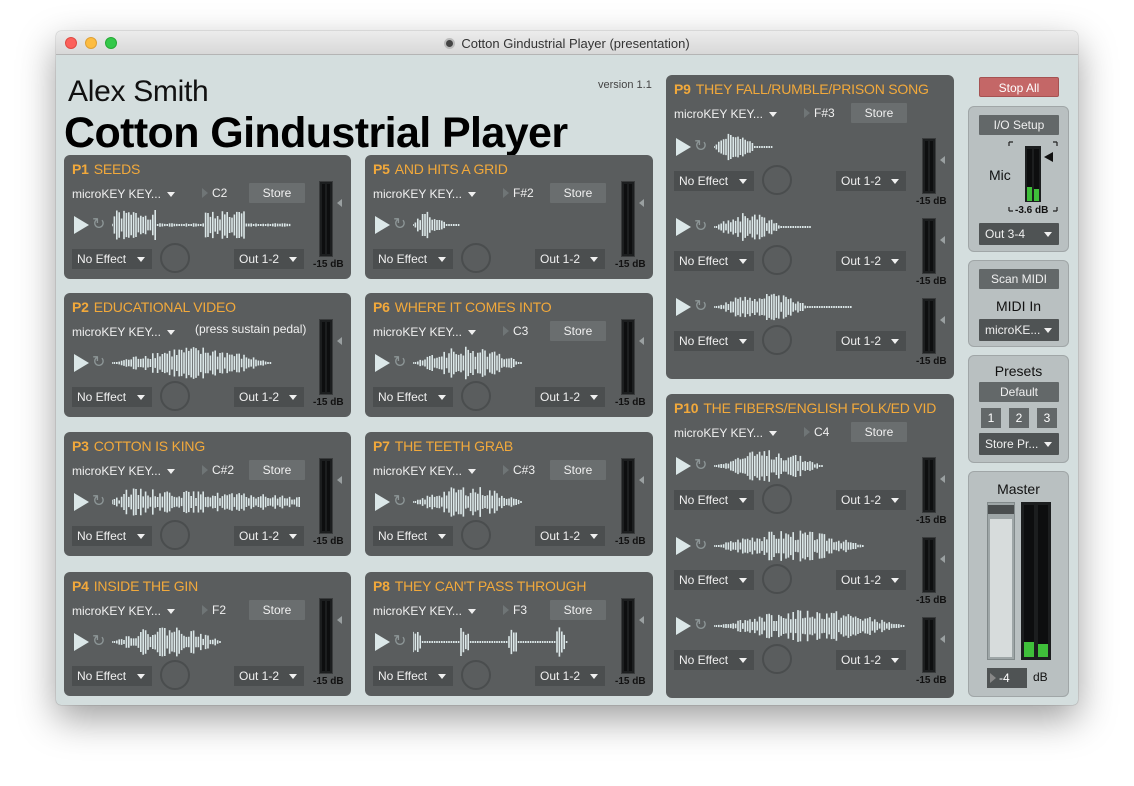 This screenshot has height=786, width=1134. What do you see at coordinates (1019, 234) in the screenshot?
I see `mic-output-select: Out 3-4` at bounding box center [1019, 234].